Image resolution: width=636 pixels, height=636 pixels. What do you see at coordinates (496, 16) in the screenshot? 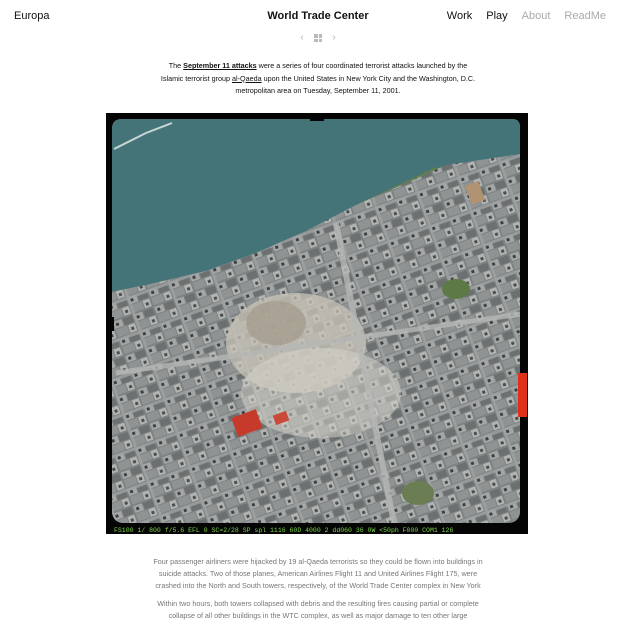
I see `nav-item-play: Play` at bounding box center [496, 16].